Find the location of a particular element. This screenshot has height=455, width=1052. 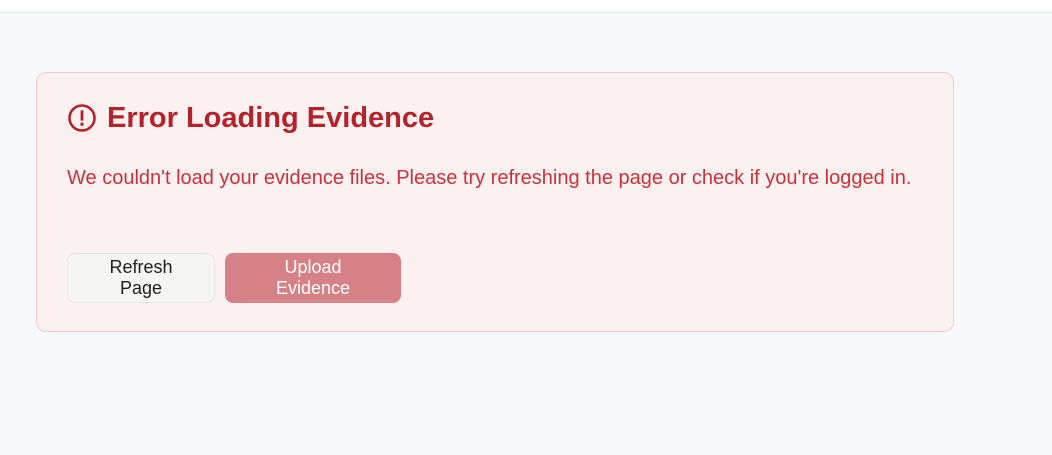

upload-evidence-button: Upload Evidence is located at coordinates (313, 278).